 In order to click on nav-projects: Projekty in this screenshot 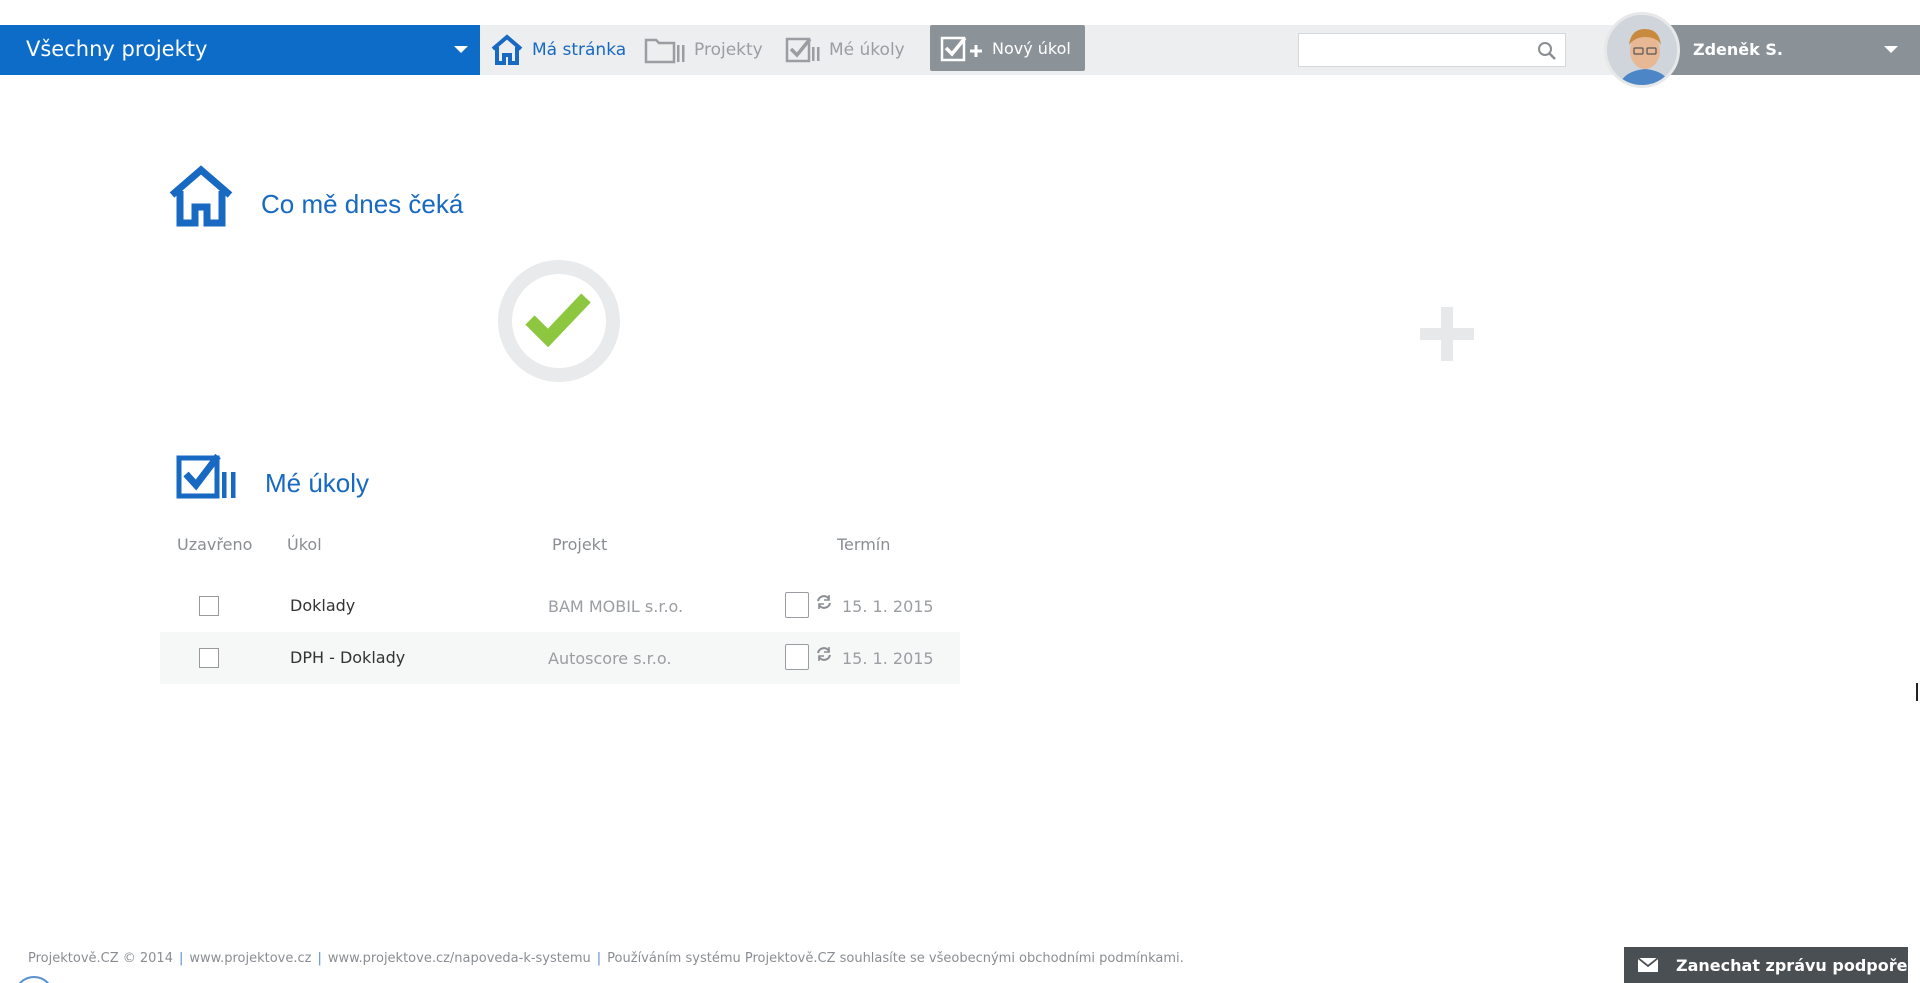, I will do `click(703, 50)`.